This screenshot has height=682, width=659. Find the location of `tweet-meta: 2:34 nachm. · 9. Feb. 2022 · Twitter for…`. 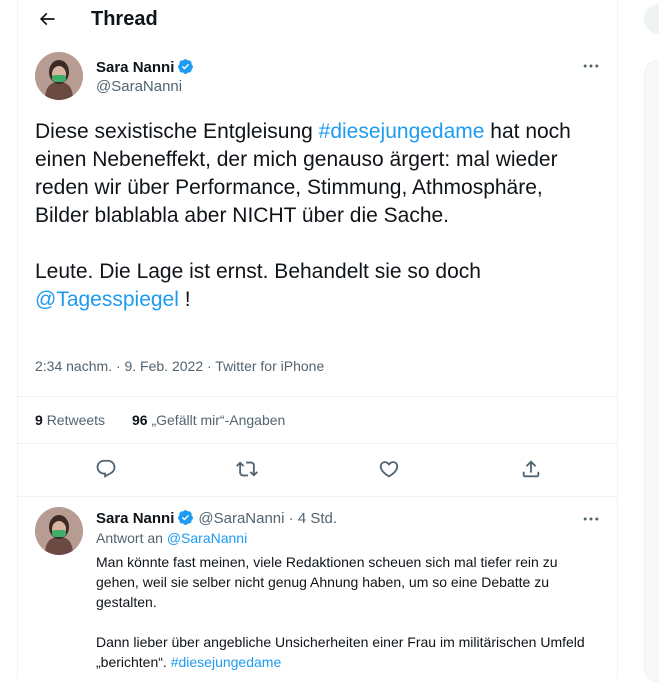

tweet-meta: 2:34 nachm. · 9. Feb. 2022 · Twitter for… is located at coordinates (179, 366).